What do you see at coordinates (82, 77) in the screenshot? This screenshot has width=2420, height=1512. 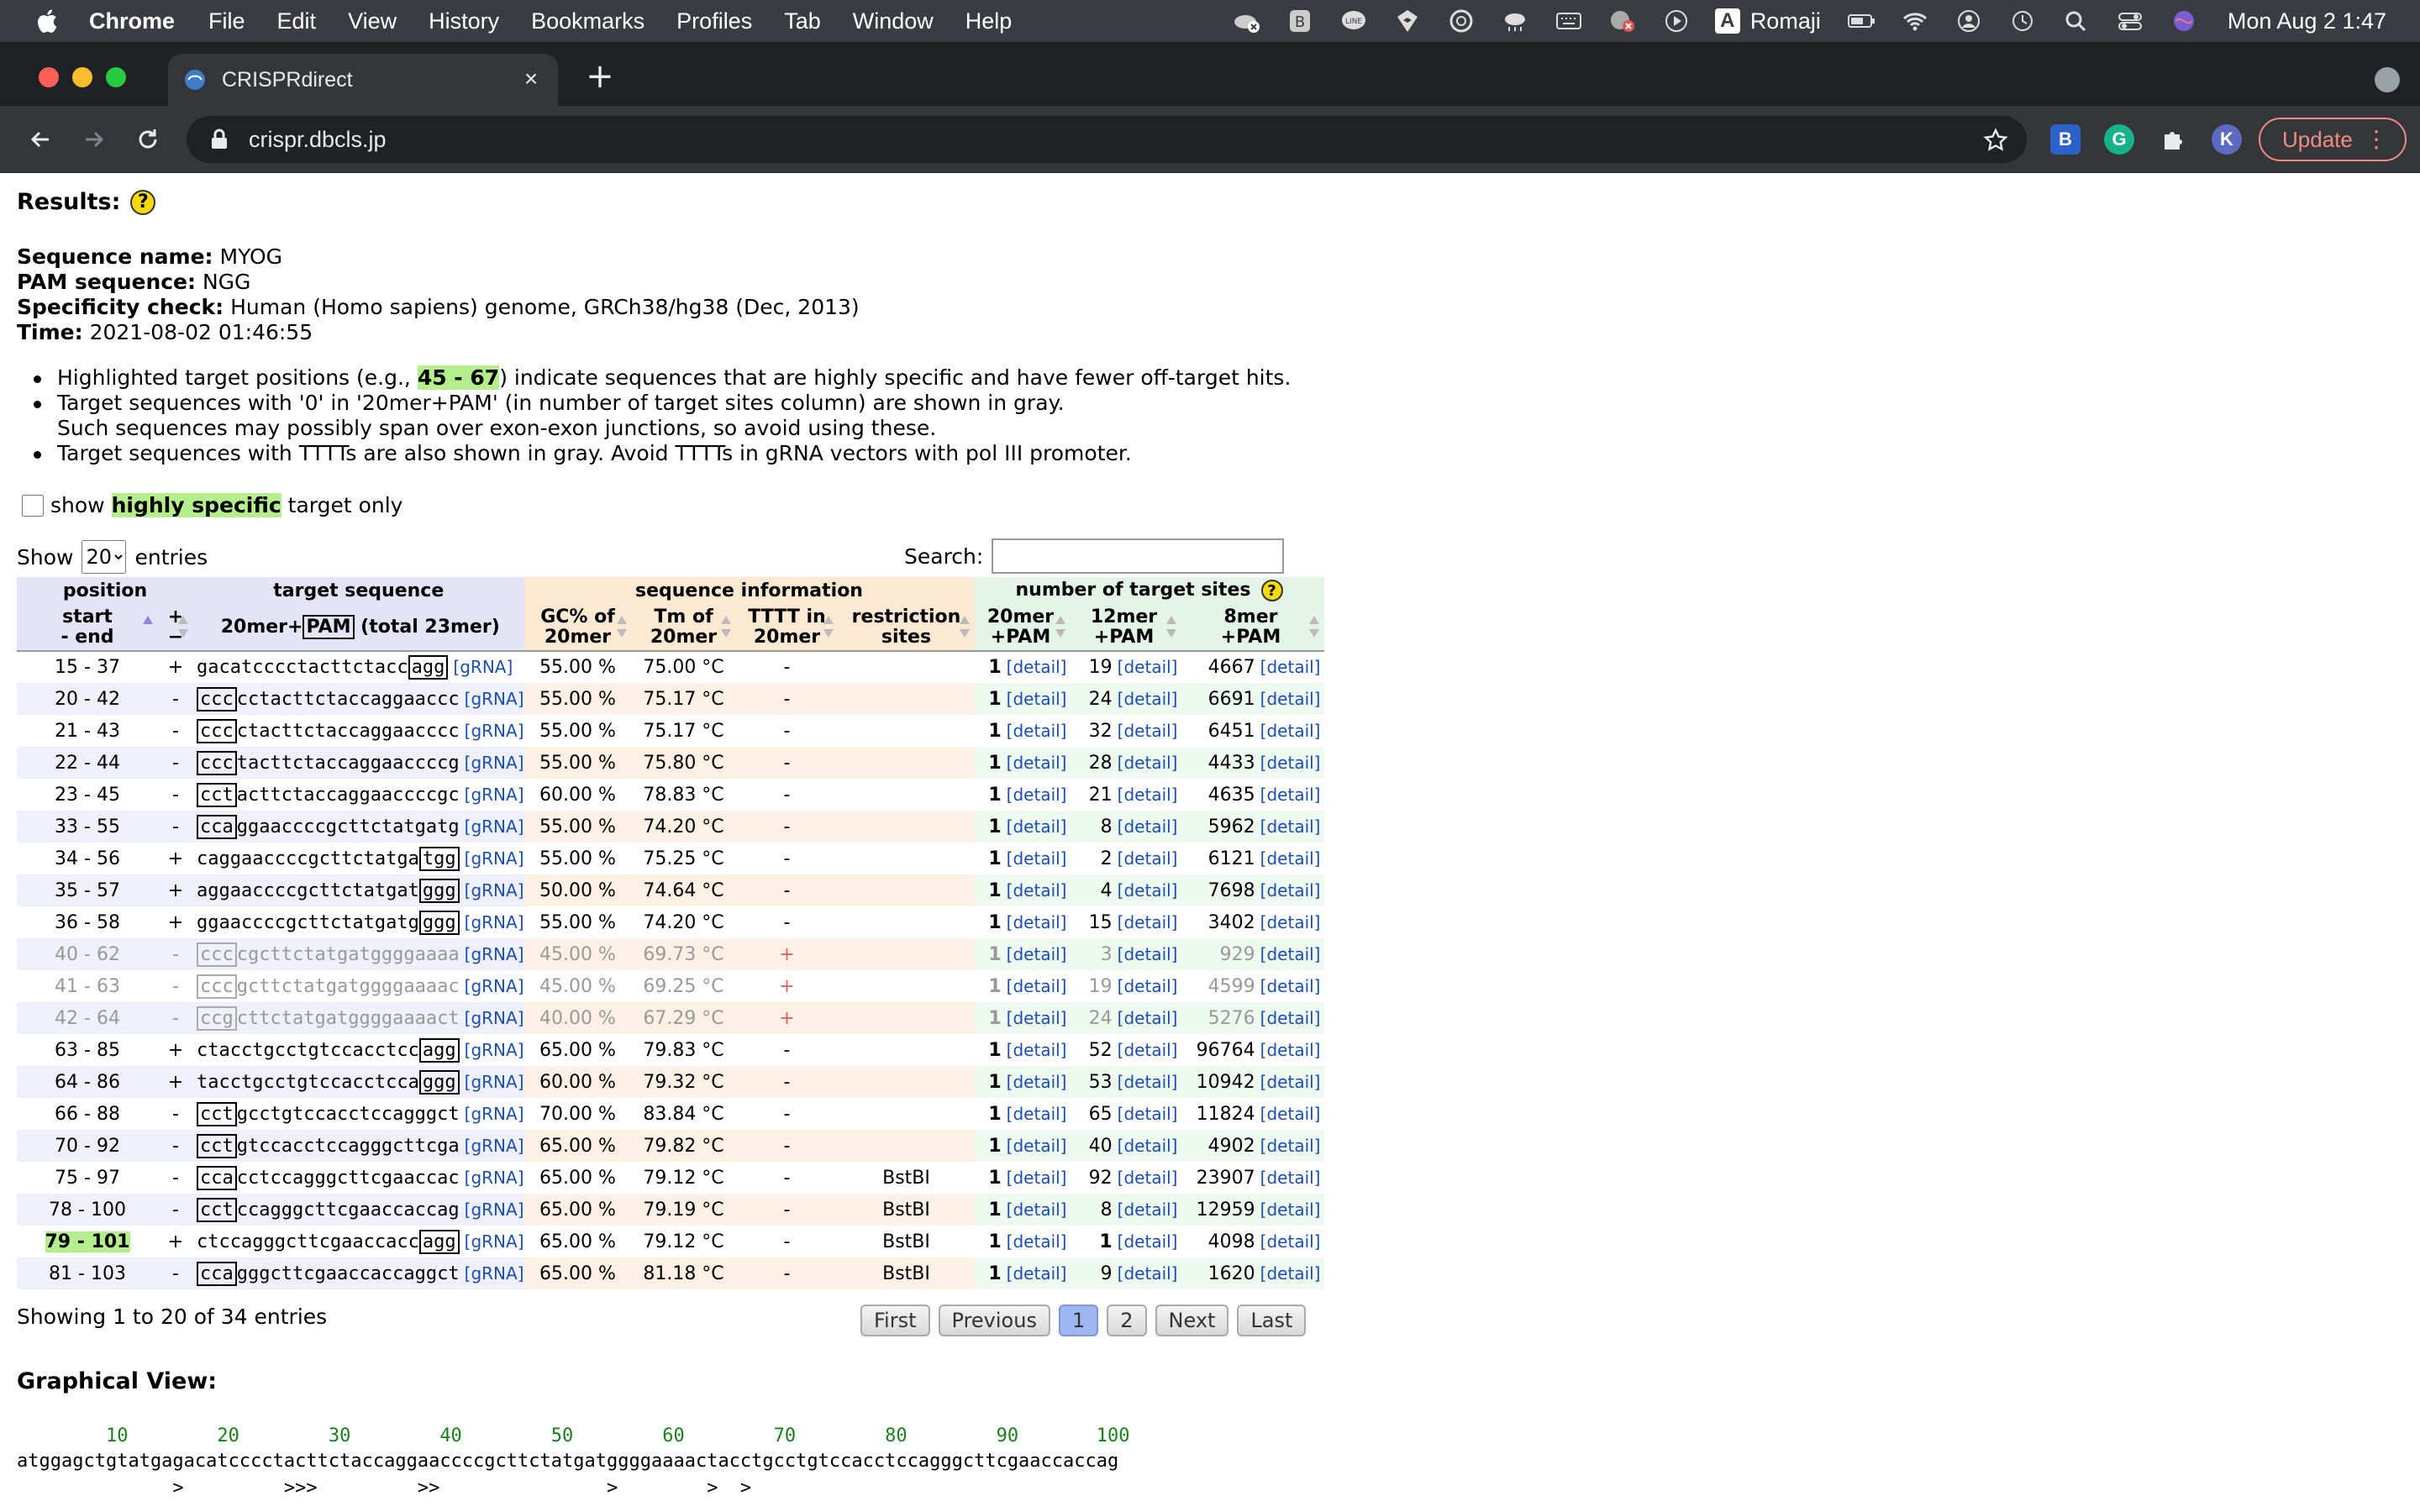 I see `window-minimize-button` at bounding box center [82, 77].